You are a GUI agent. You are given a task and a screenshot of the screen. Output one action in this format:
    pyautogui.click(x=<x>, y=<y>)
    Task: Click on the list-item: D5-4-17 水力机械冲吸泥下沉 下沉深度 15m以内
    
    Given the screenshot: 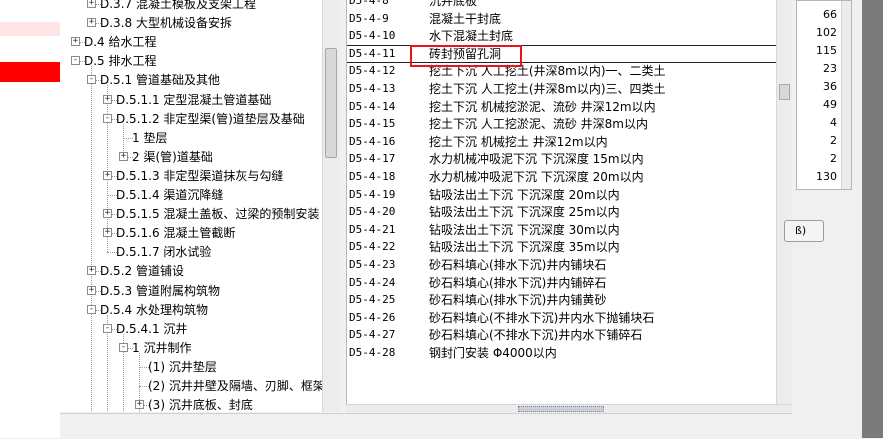 What is the action you would take?
    pyautogui.click(x=562, y=159)
    